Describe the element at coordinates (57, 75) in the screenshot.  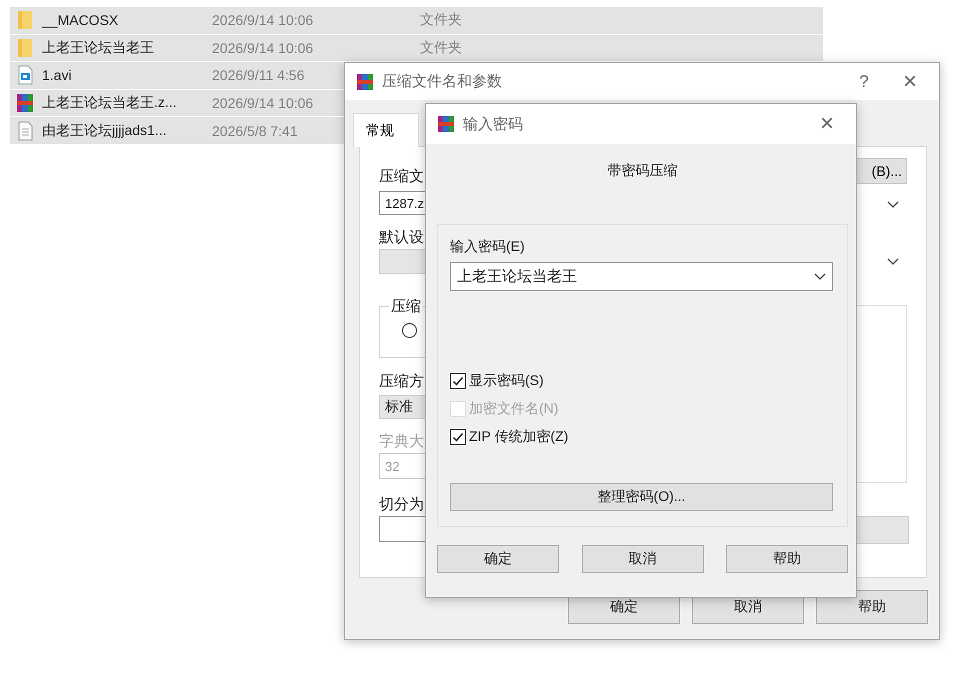
I see `file-name: 1.avi` at that location.